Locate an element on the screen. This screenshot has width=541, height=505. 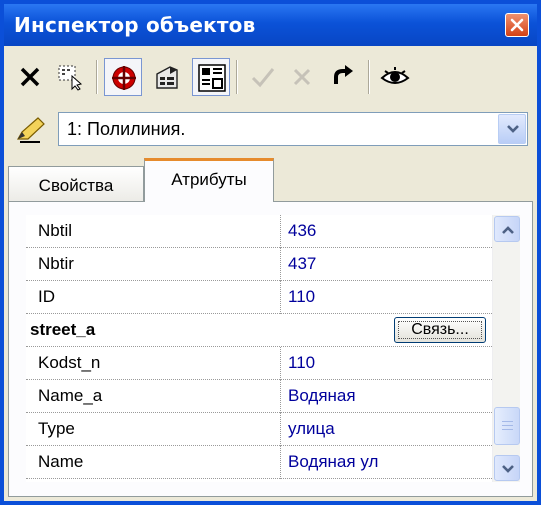
eye-icon is located at coordinates (395, 75).